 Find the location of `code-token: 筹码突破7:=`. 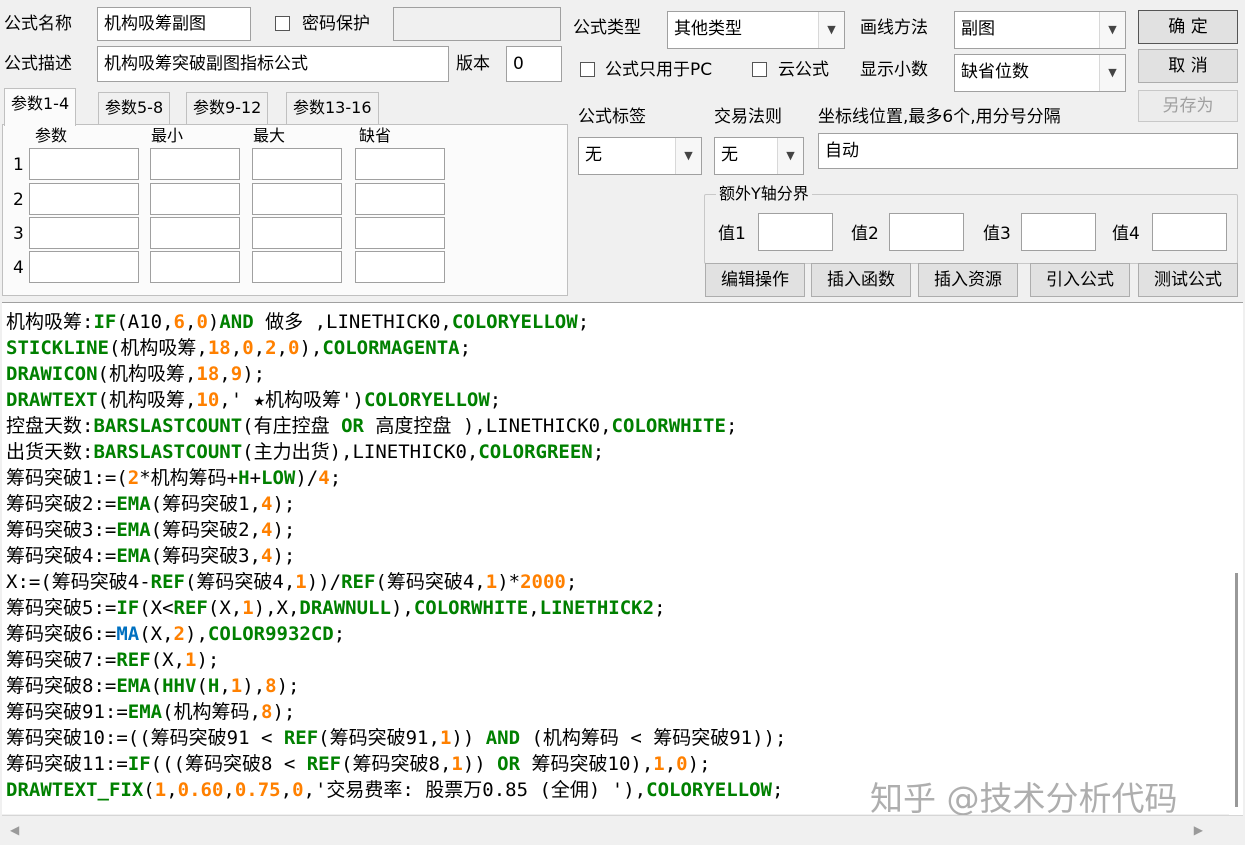

code-token: 筹码突破7:= is located at coordinates (61, 660).